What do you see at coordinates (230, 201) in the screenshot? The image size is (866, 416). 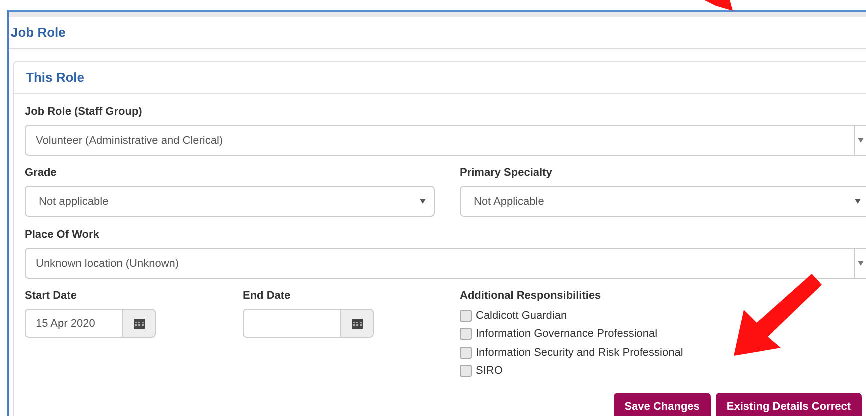 I see `select-field: Not applicable` at bounding box center [230, 201].